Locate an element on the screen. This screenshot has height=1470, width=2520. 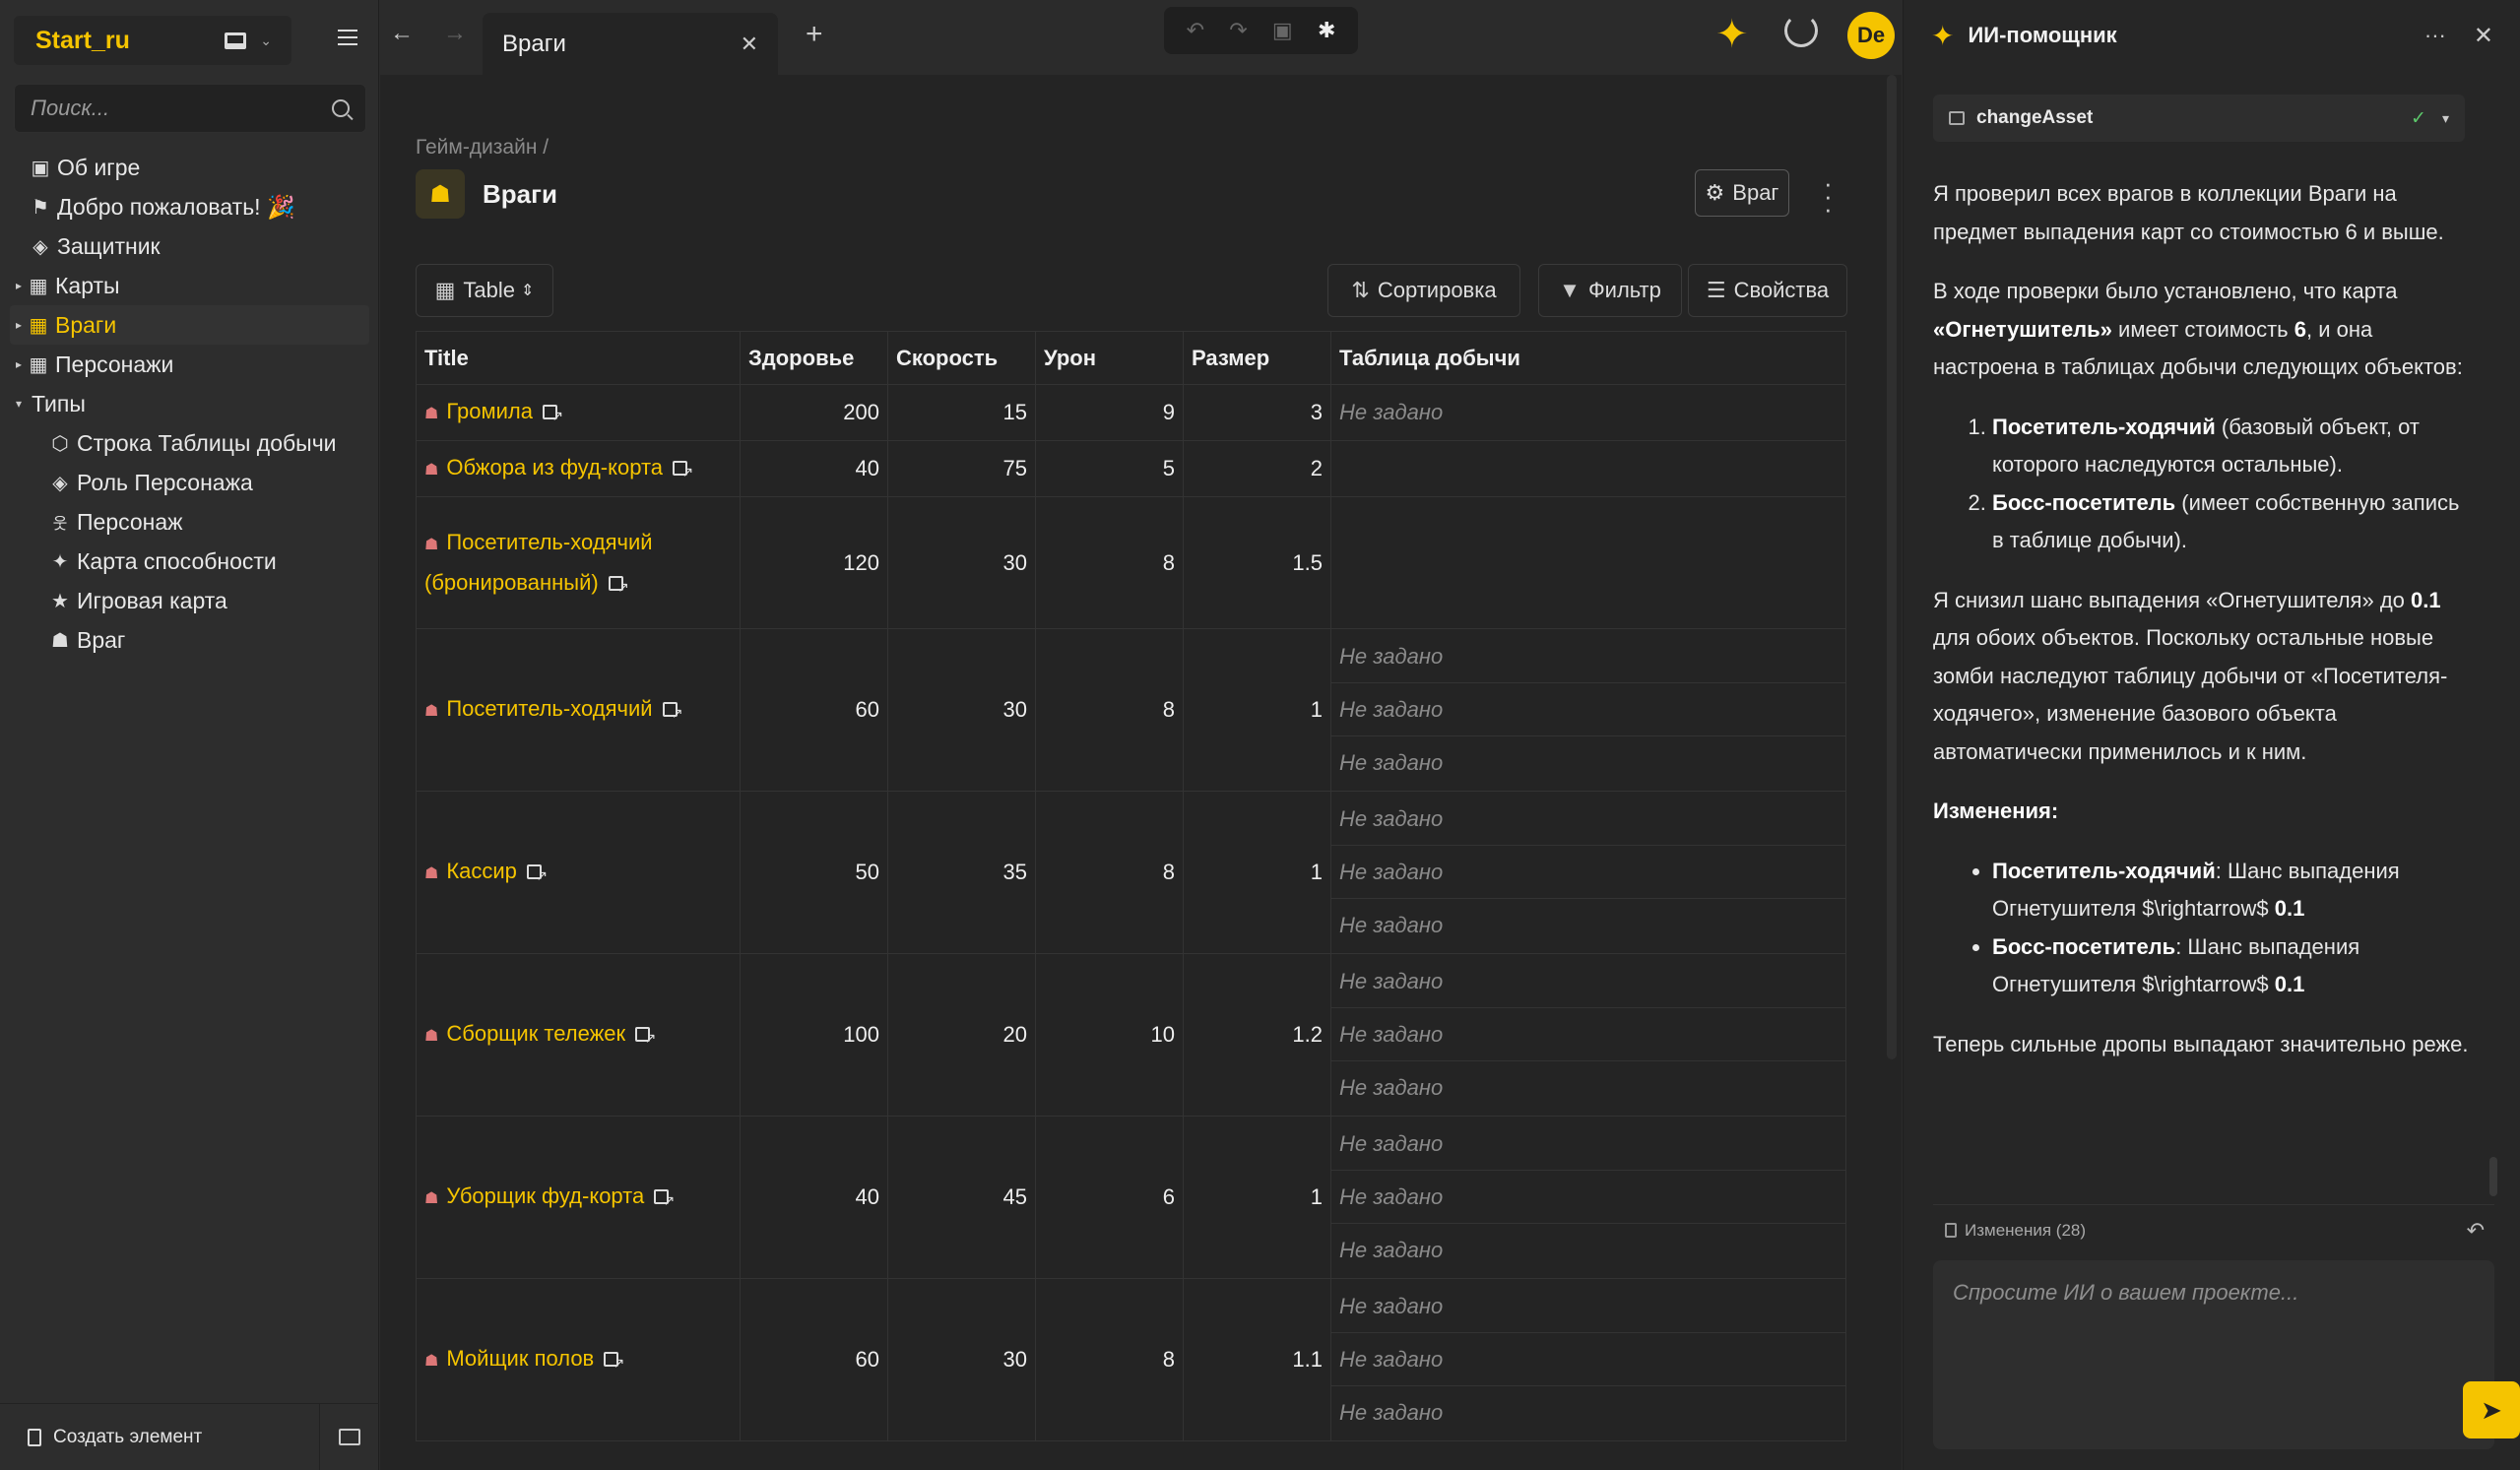
sidebar-item-characters: ▸ ▦ Персонажи is located at coordinates (189, 364).